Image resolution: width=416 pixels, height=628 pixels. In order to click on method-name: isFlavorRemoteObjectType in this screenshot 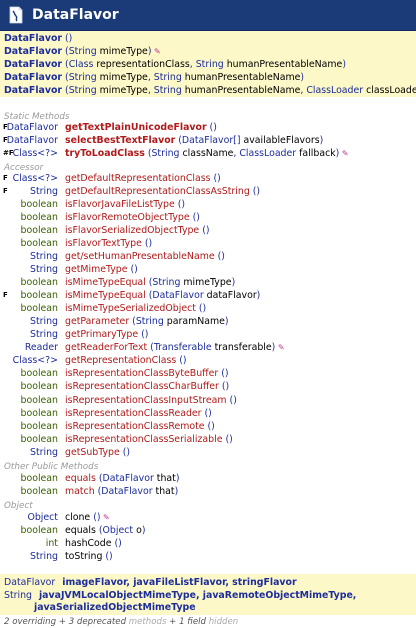, I will do `click(127, 218)`.